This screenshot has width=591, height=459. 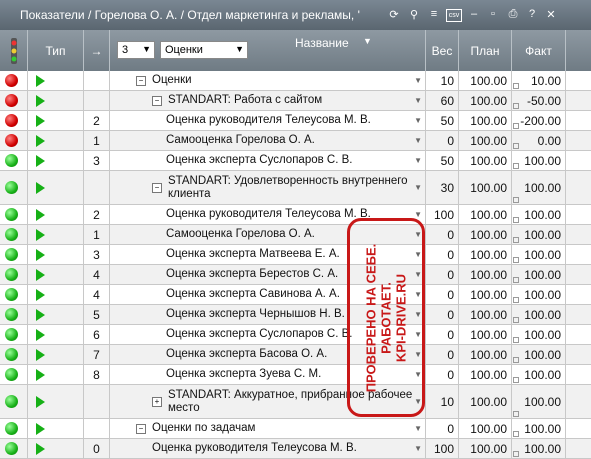 What do you see at coordinates (268, 50) in the screenshot?
I see `name-column-header: Название ▼` at bounding box center [268, 50].